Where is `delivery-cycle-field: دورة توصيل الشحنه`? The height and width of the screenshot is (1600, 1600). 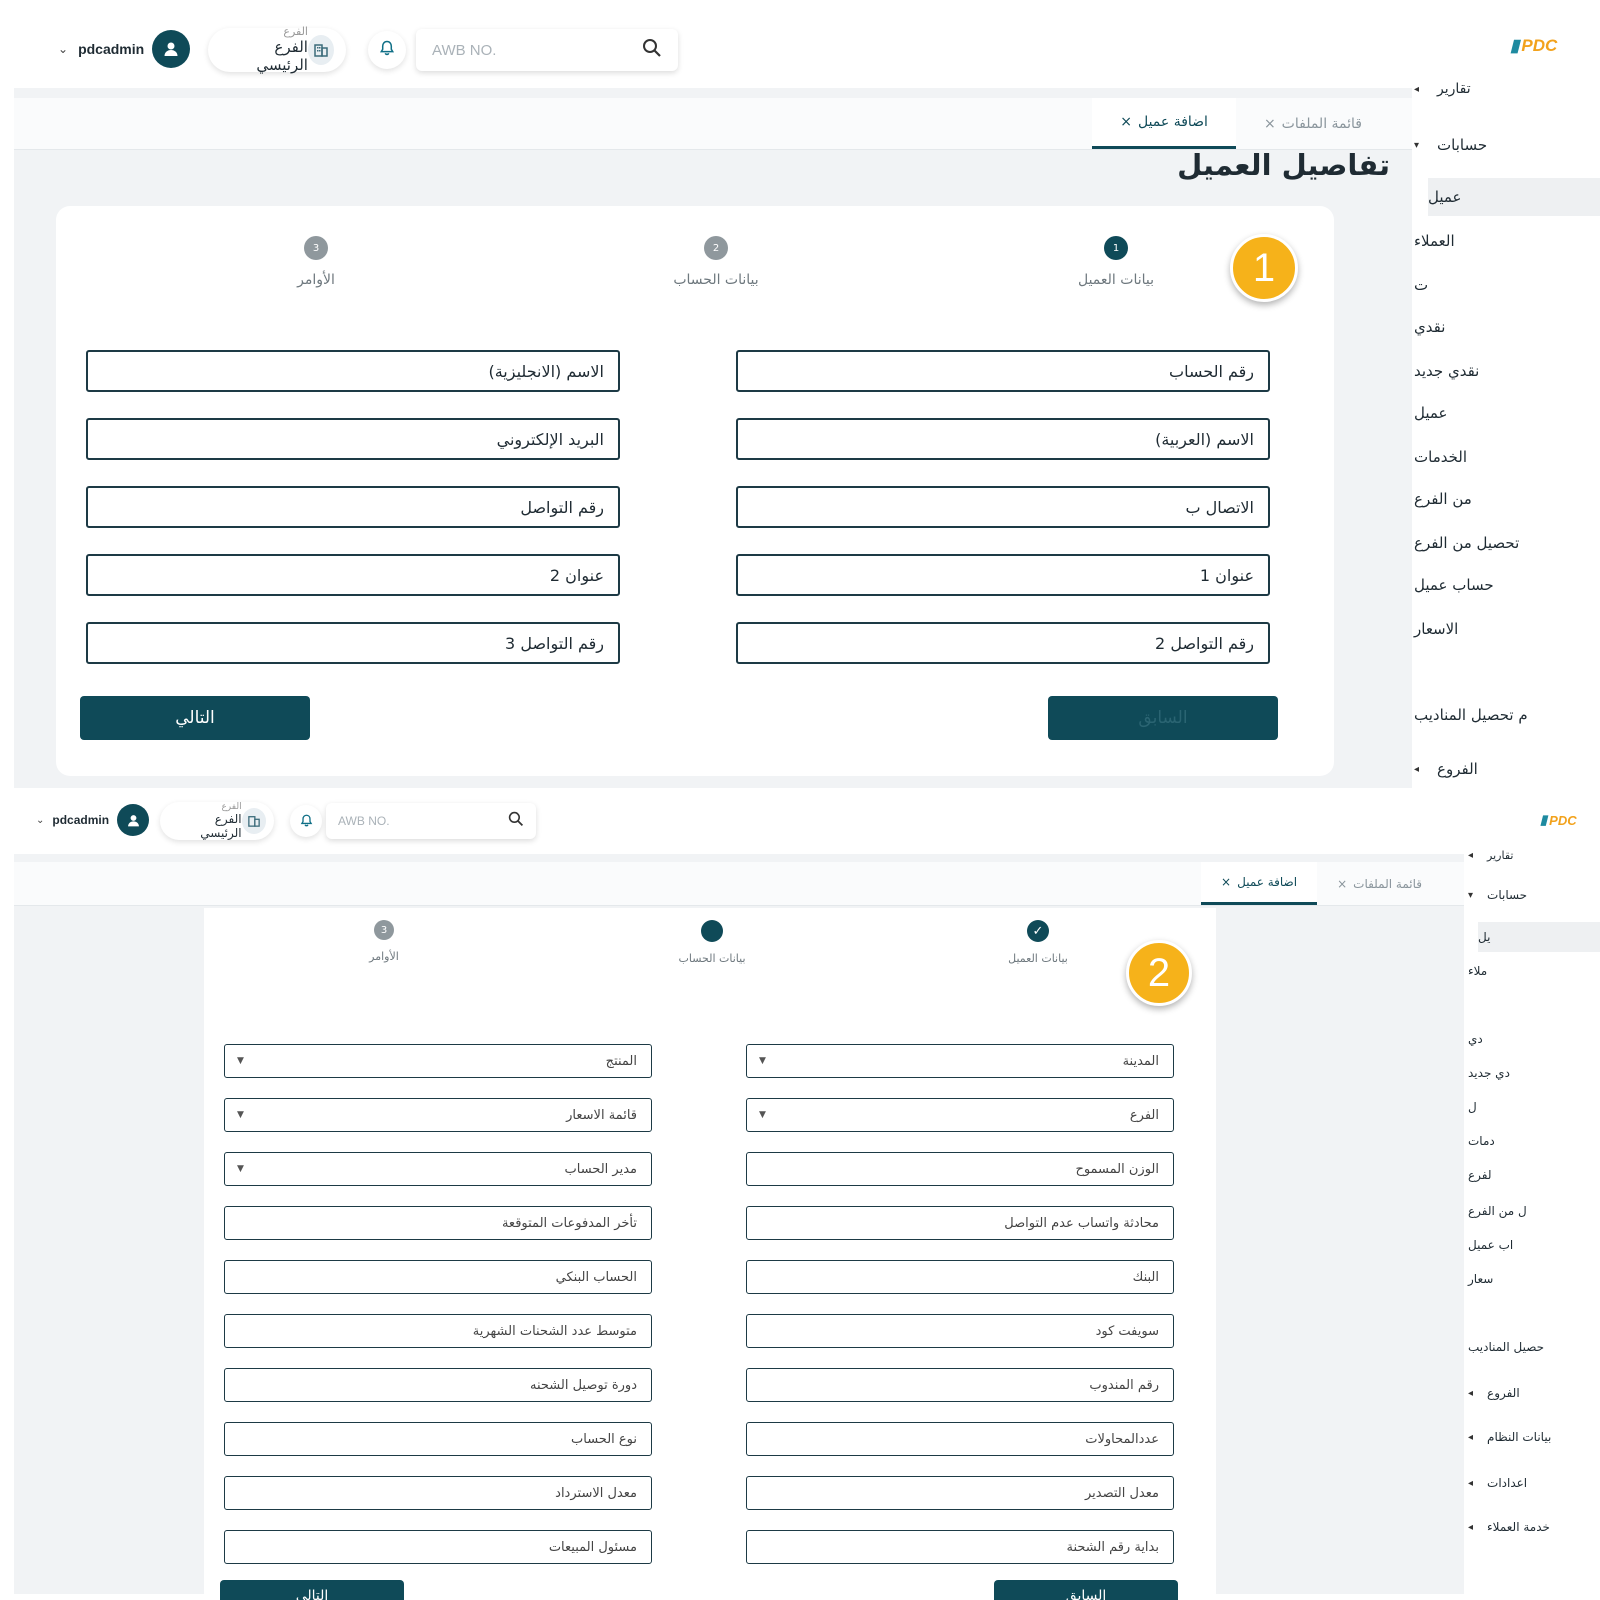 delivery-cycle-field: دورة توصيل الشحنه is located at coordinates (438, 1385).